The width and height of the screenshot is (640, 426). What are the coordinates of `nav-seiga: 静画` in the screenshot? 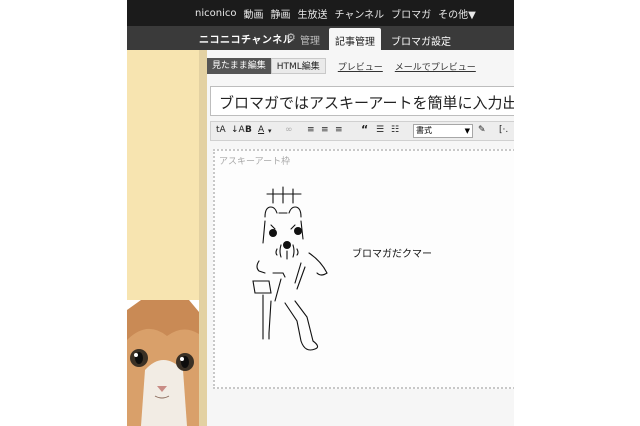 It's located at (280, 13).